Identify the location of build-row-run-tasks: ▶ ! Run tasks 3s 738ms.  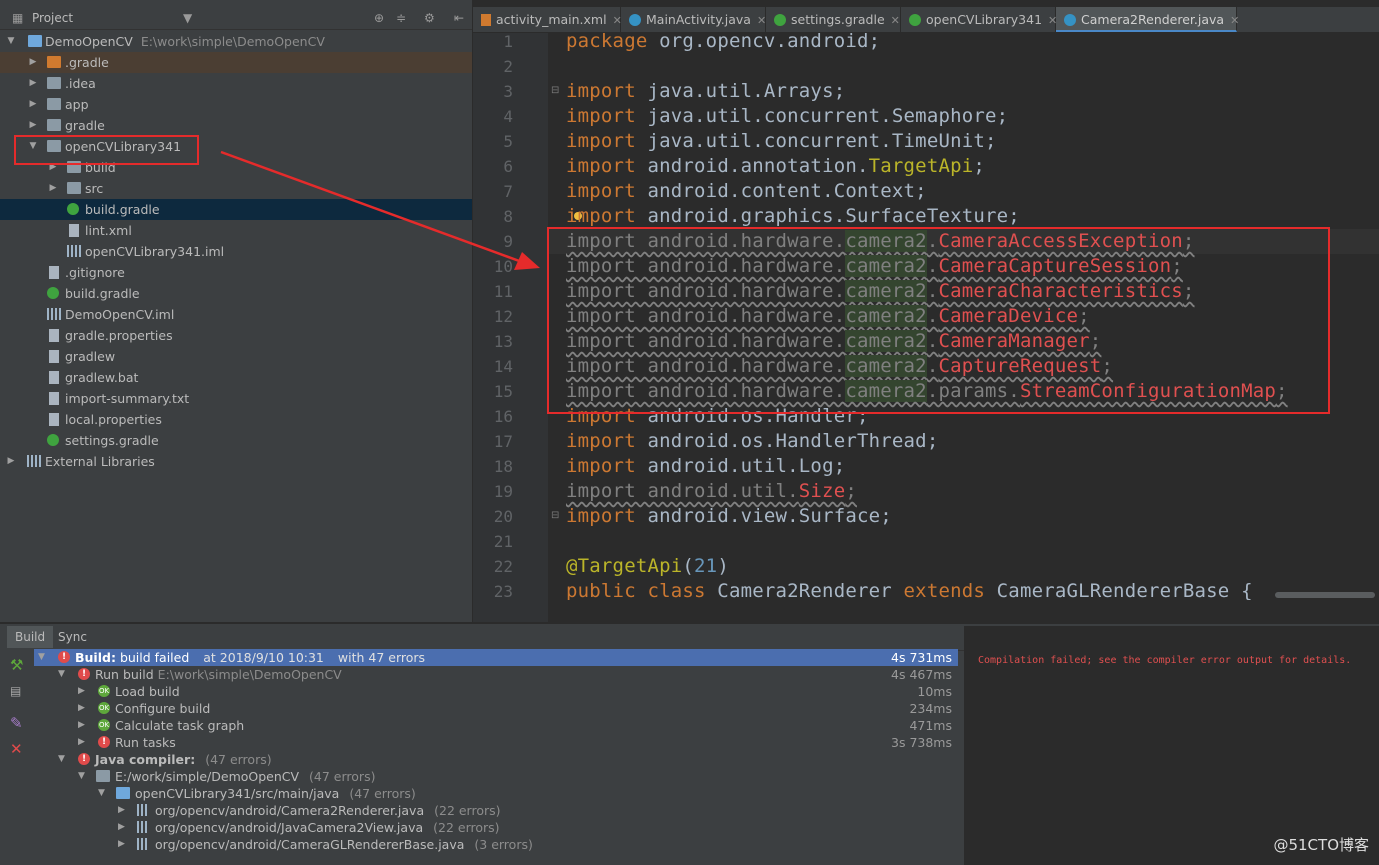
(496, 742).